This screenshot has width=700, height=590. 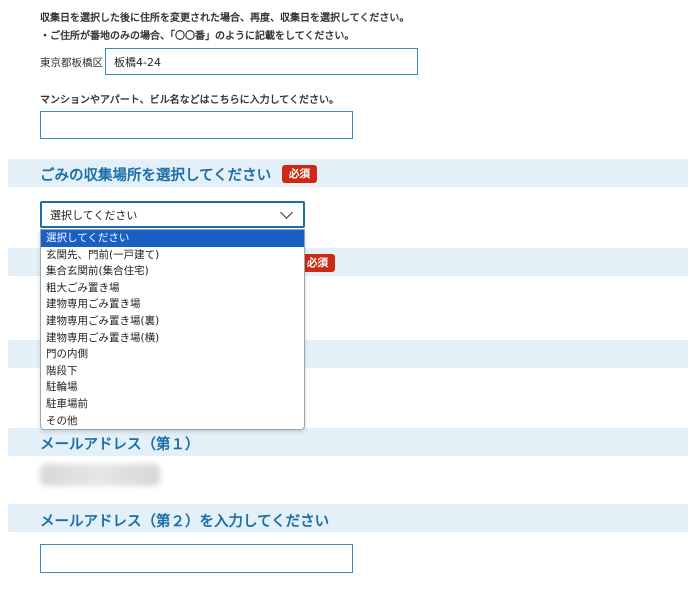 I want to click on notice-address-format: ・ご住所が番地のみの場合、「〇〇番」のように記載をしてください。, so click(x=197, y=36).